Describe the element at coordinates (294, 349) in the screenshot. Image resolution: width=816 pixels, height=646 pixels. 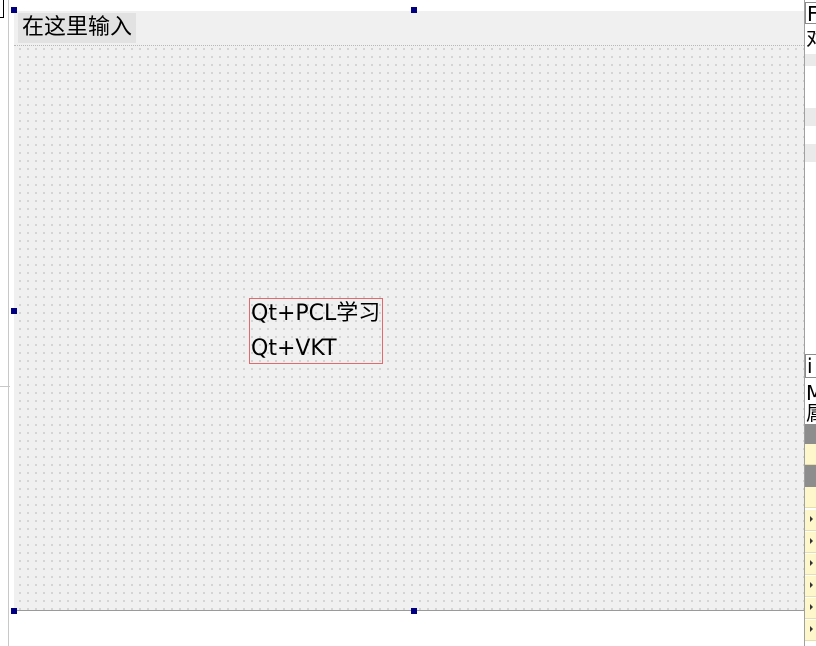
I see `list-item: Qt+VKT` at that location.